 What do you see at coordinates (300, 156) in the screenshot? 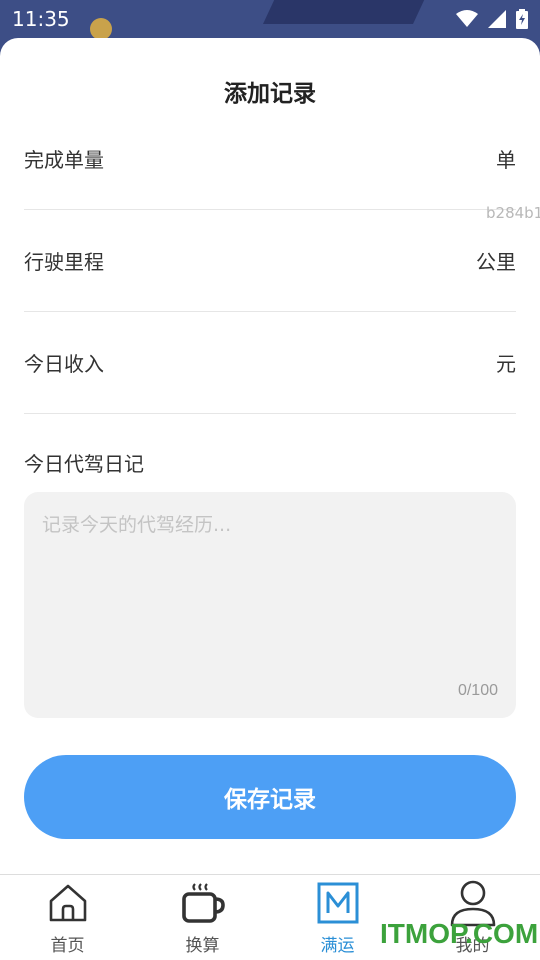
I see `orders-input` at bounding box center [300, 156].